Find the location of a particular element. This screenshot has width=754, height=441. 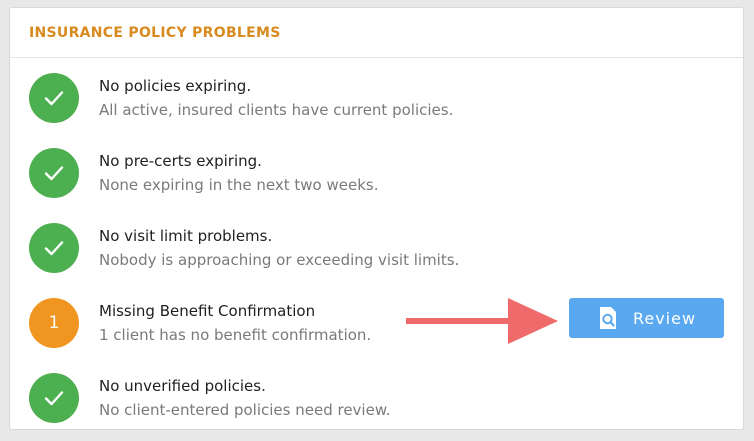

row-title: No unverified policies. is located at coordinates (182, 386).